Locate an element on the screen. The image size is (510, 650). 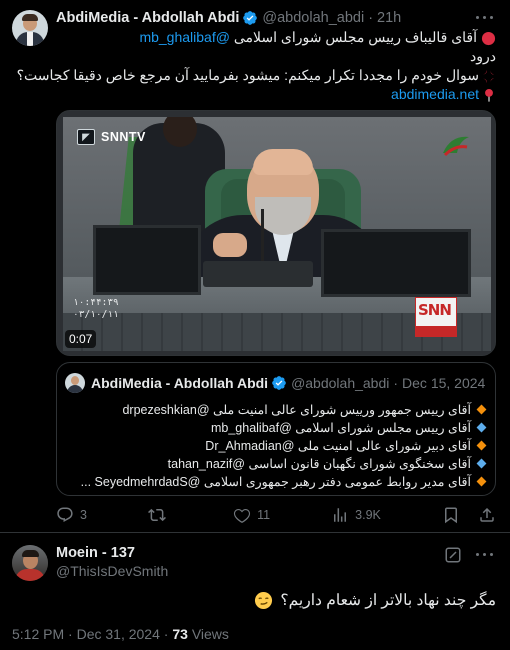
tweet-line: abdimedia.net is located at coordinates (276, 94).